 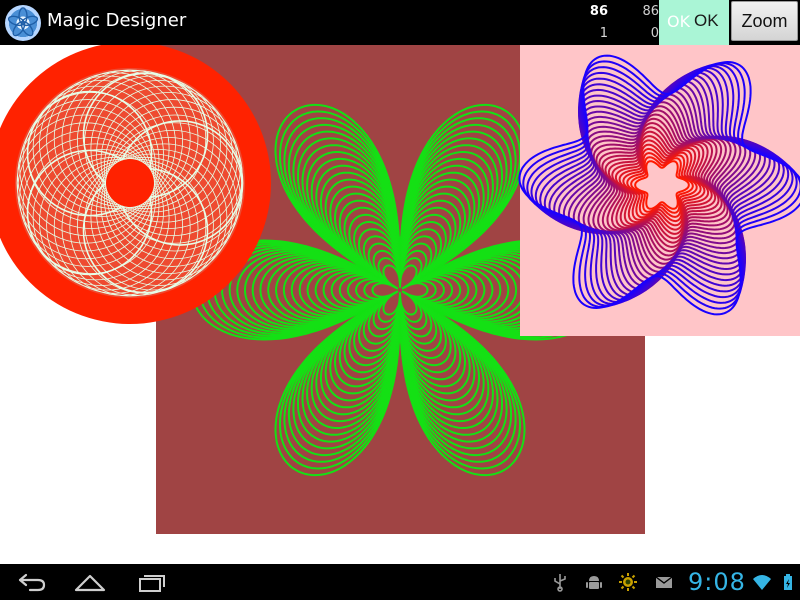 I want to click on action-bar: Magic Designer 86 1 86 0 OK OK Zoom, so click(x=400, y=22).